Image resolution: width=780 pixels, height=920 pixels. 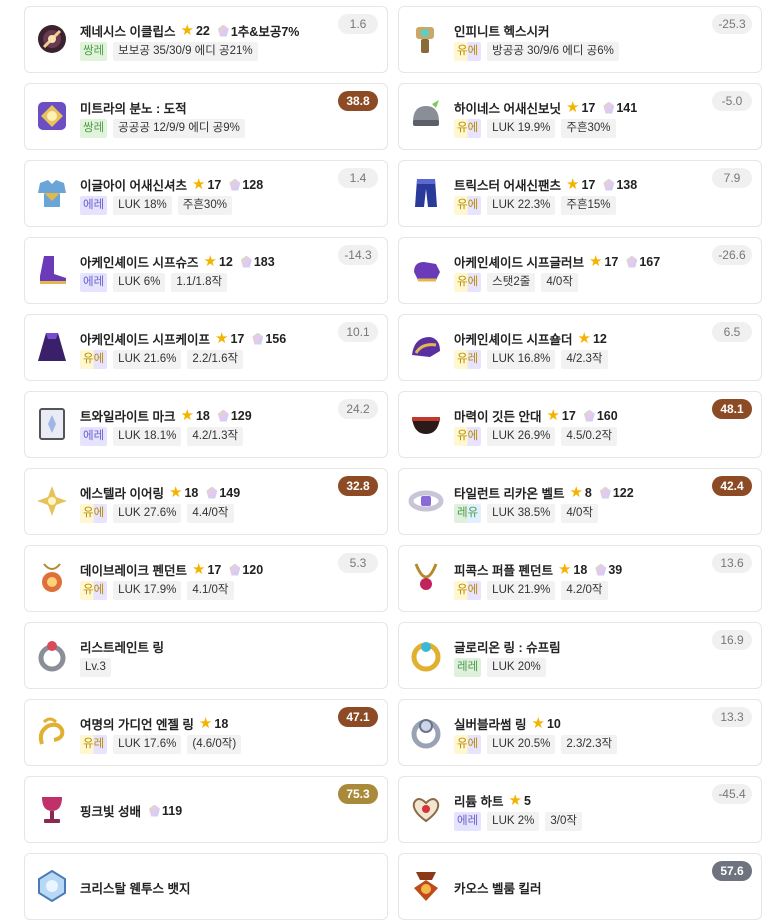 What do you see at coordinates (52, 116) in the screenshot?
I see `emblem-icon` at bounding box center [52, 116].